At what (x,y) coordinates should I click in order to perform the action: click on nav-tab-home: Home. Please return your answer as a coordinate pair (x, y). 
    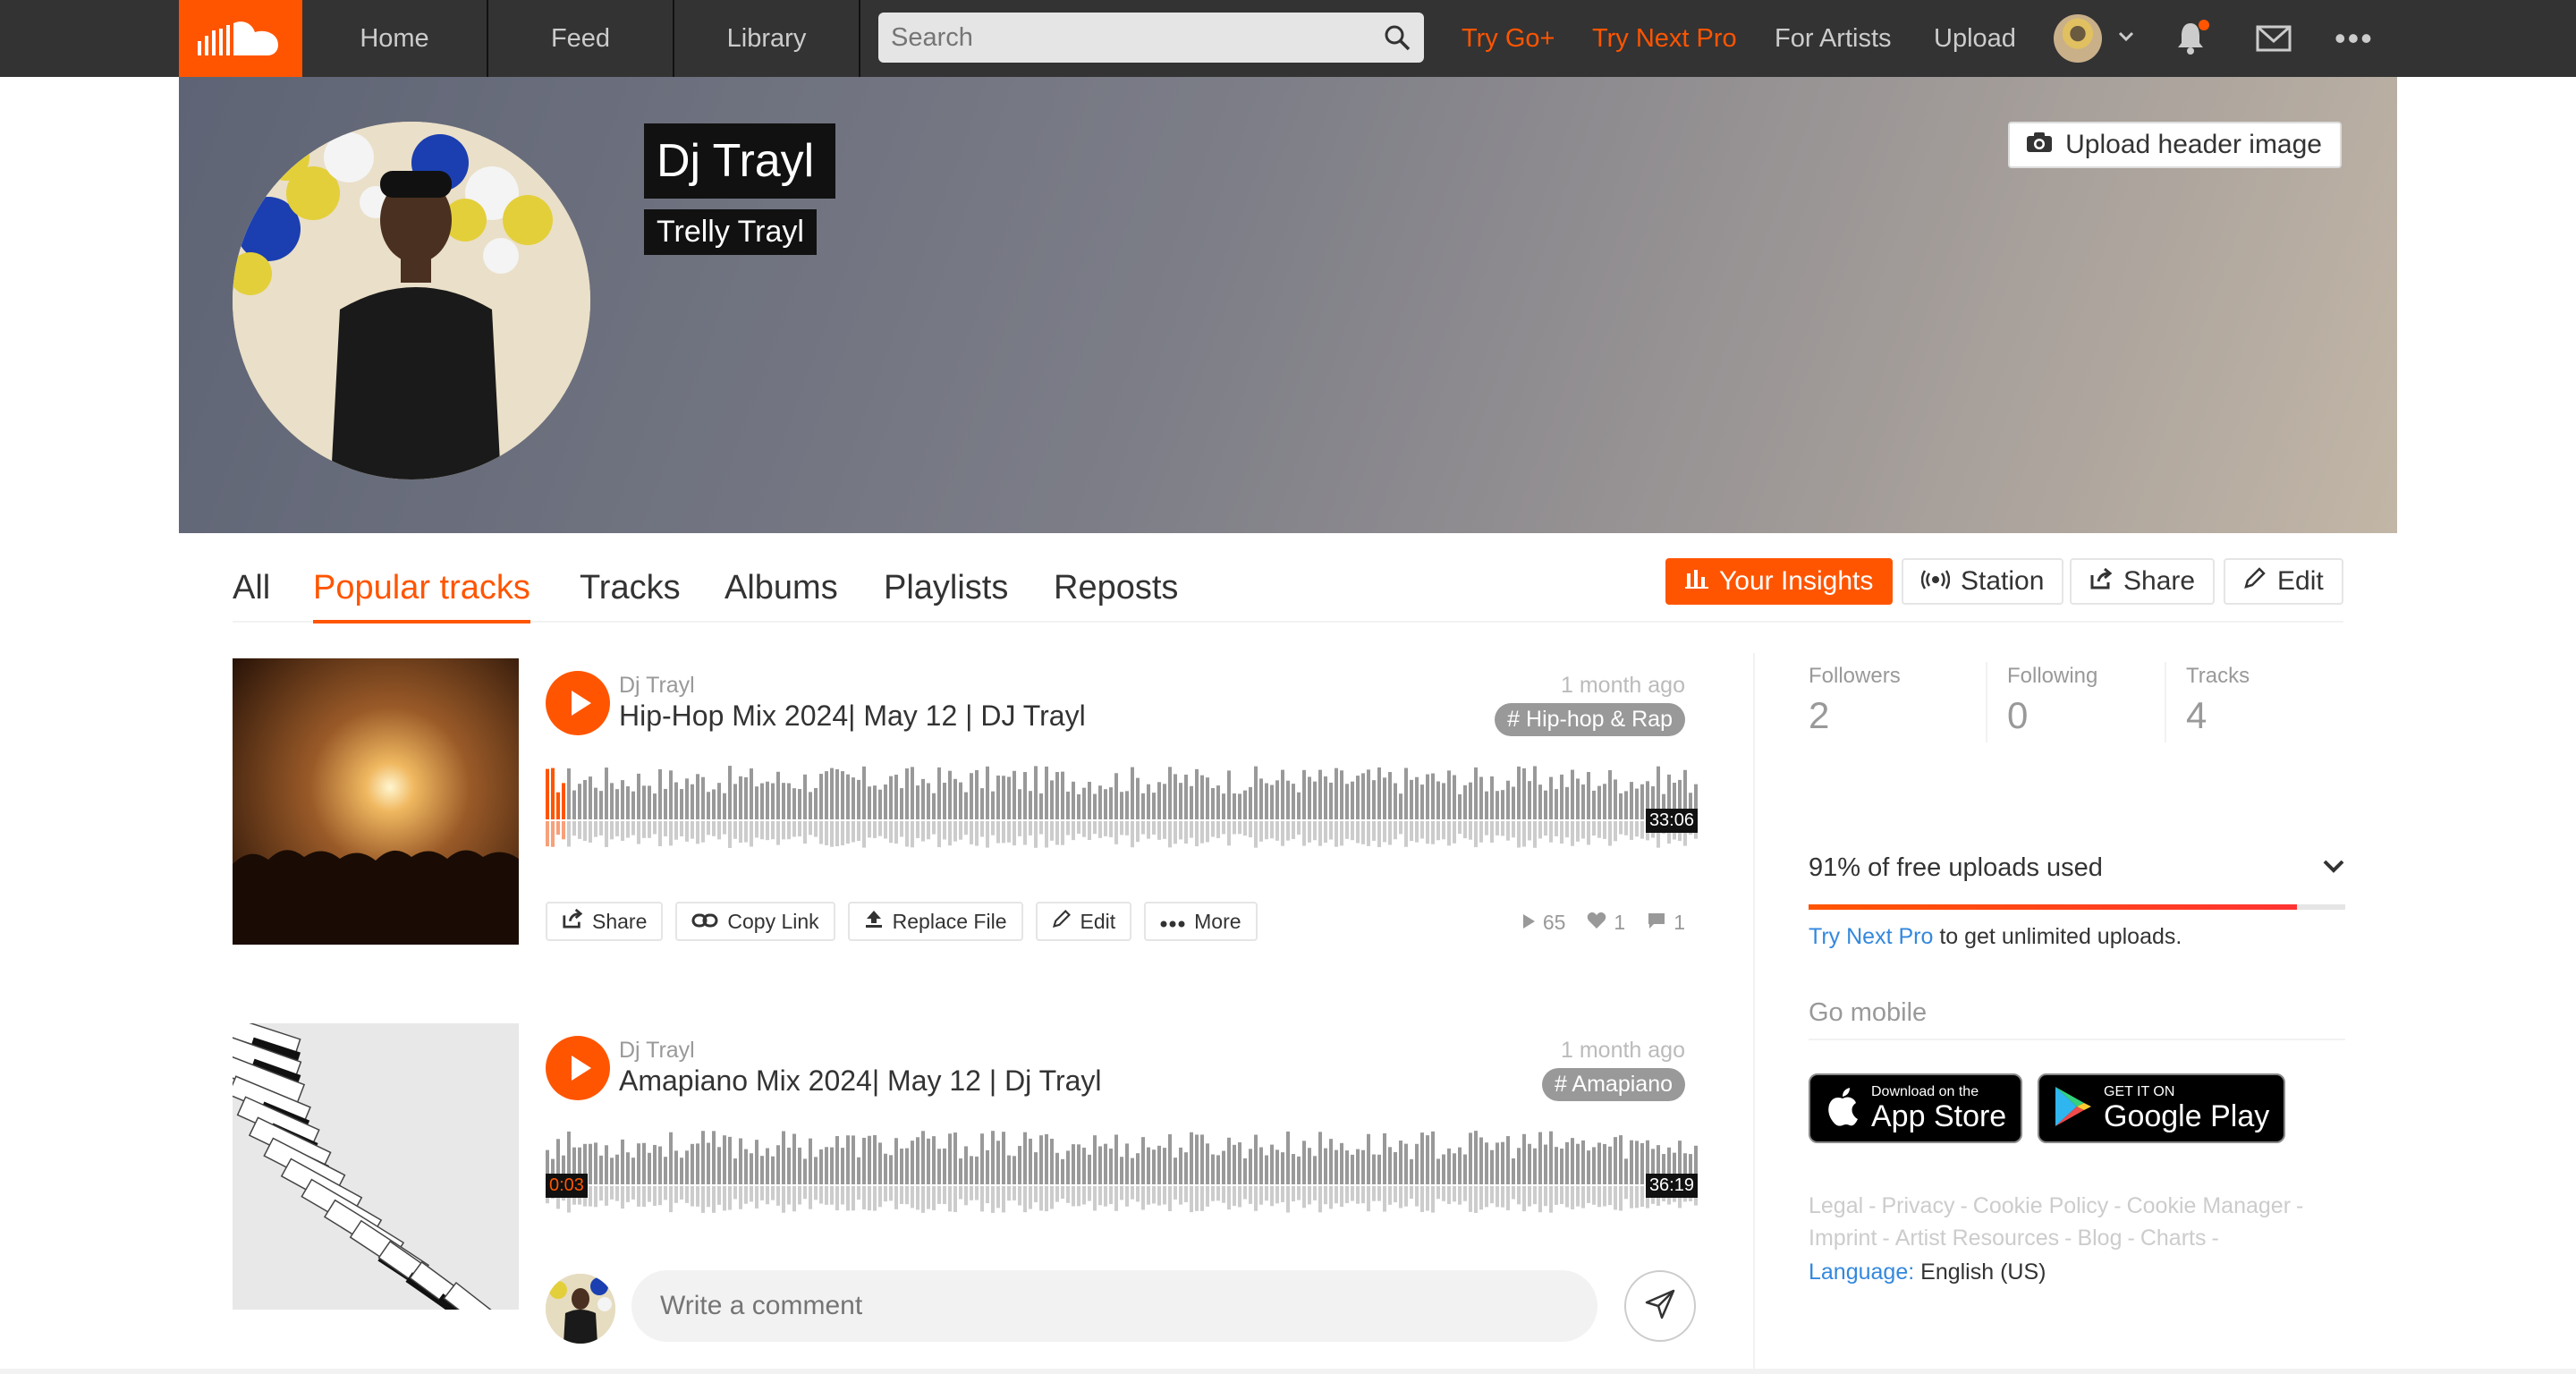
    Looking at the image, I should click on (395, 38).